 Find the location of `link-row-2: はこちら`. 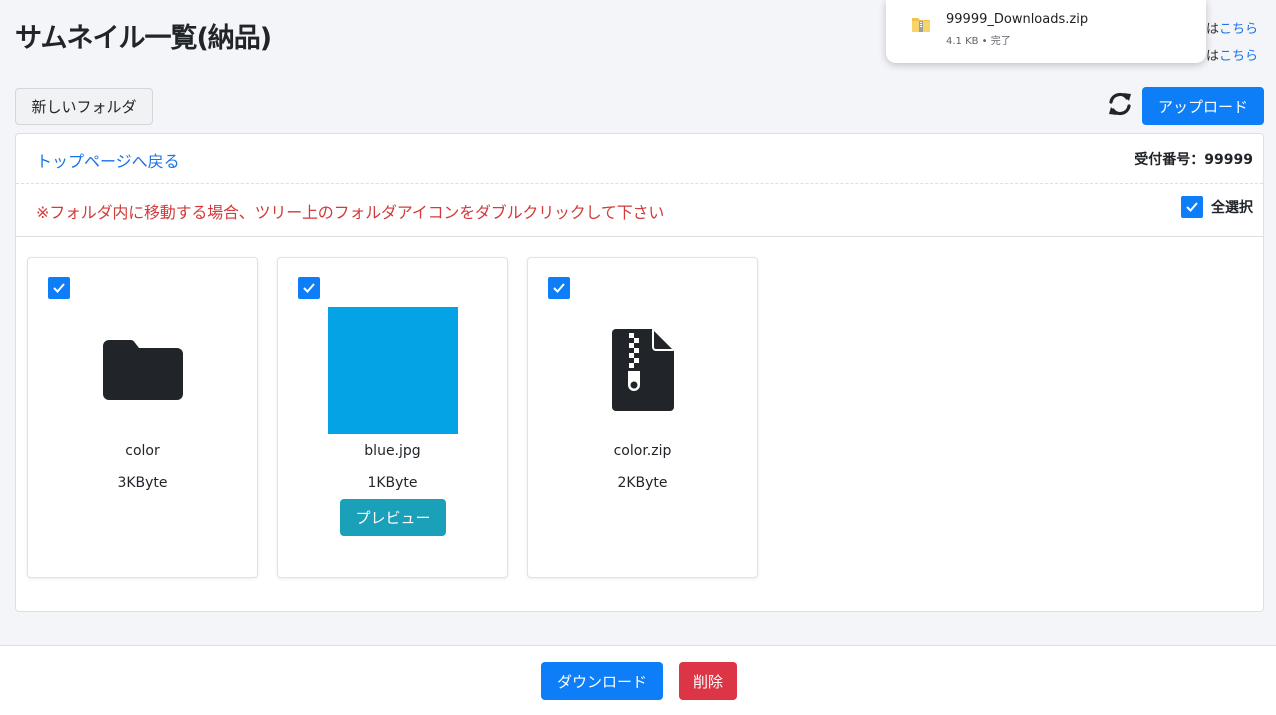

link-row-2: はこちら is located at coordinates (1232, 56).